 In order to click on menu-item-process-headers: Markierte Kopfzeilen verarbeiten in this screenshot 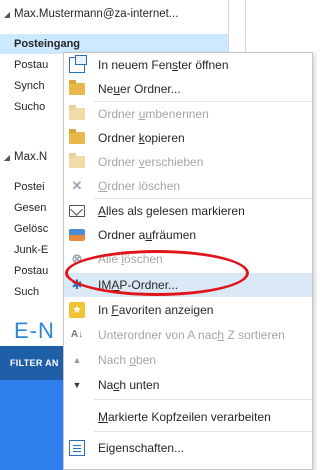, I will do `click(188, 417)`.